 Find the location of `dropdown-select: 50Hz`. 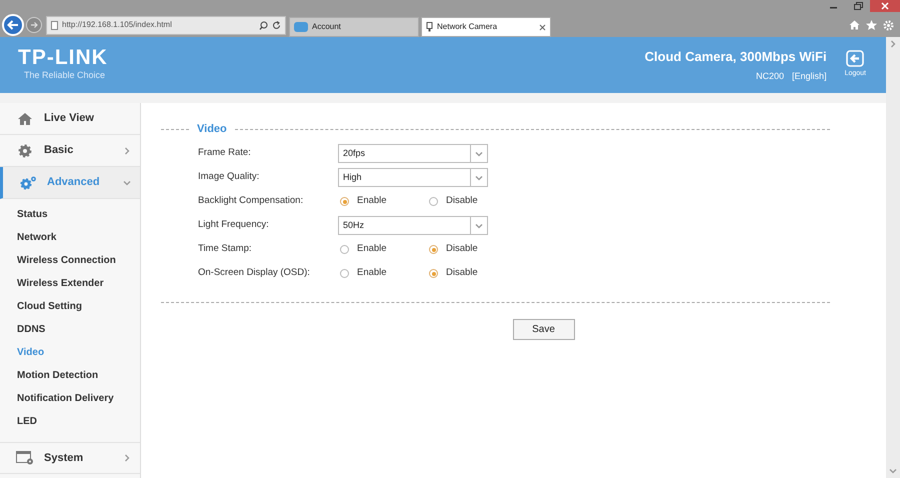

dropdown-select: 50Hz is located at coordinates (413, 225).